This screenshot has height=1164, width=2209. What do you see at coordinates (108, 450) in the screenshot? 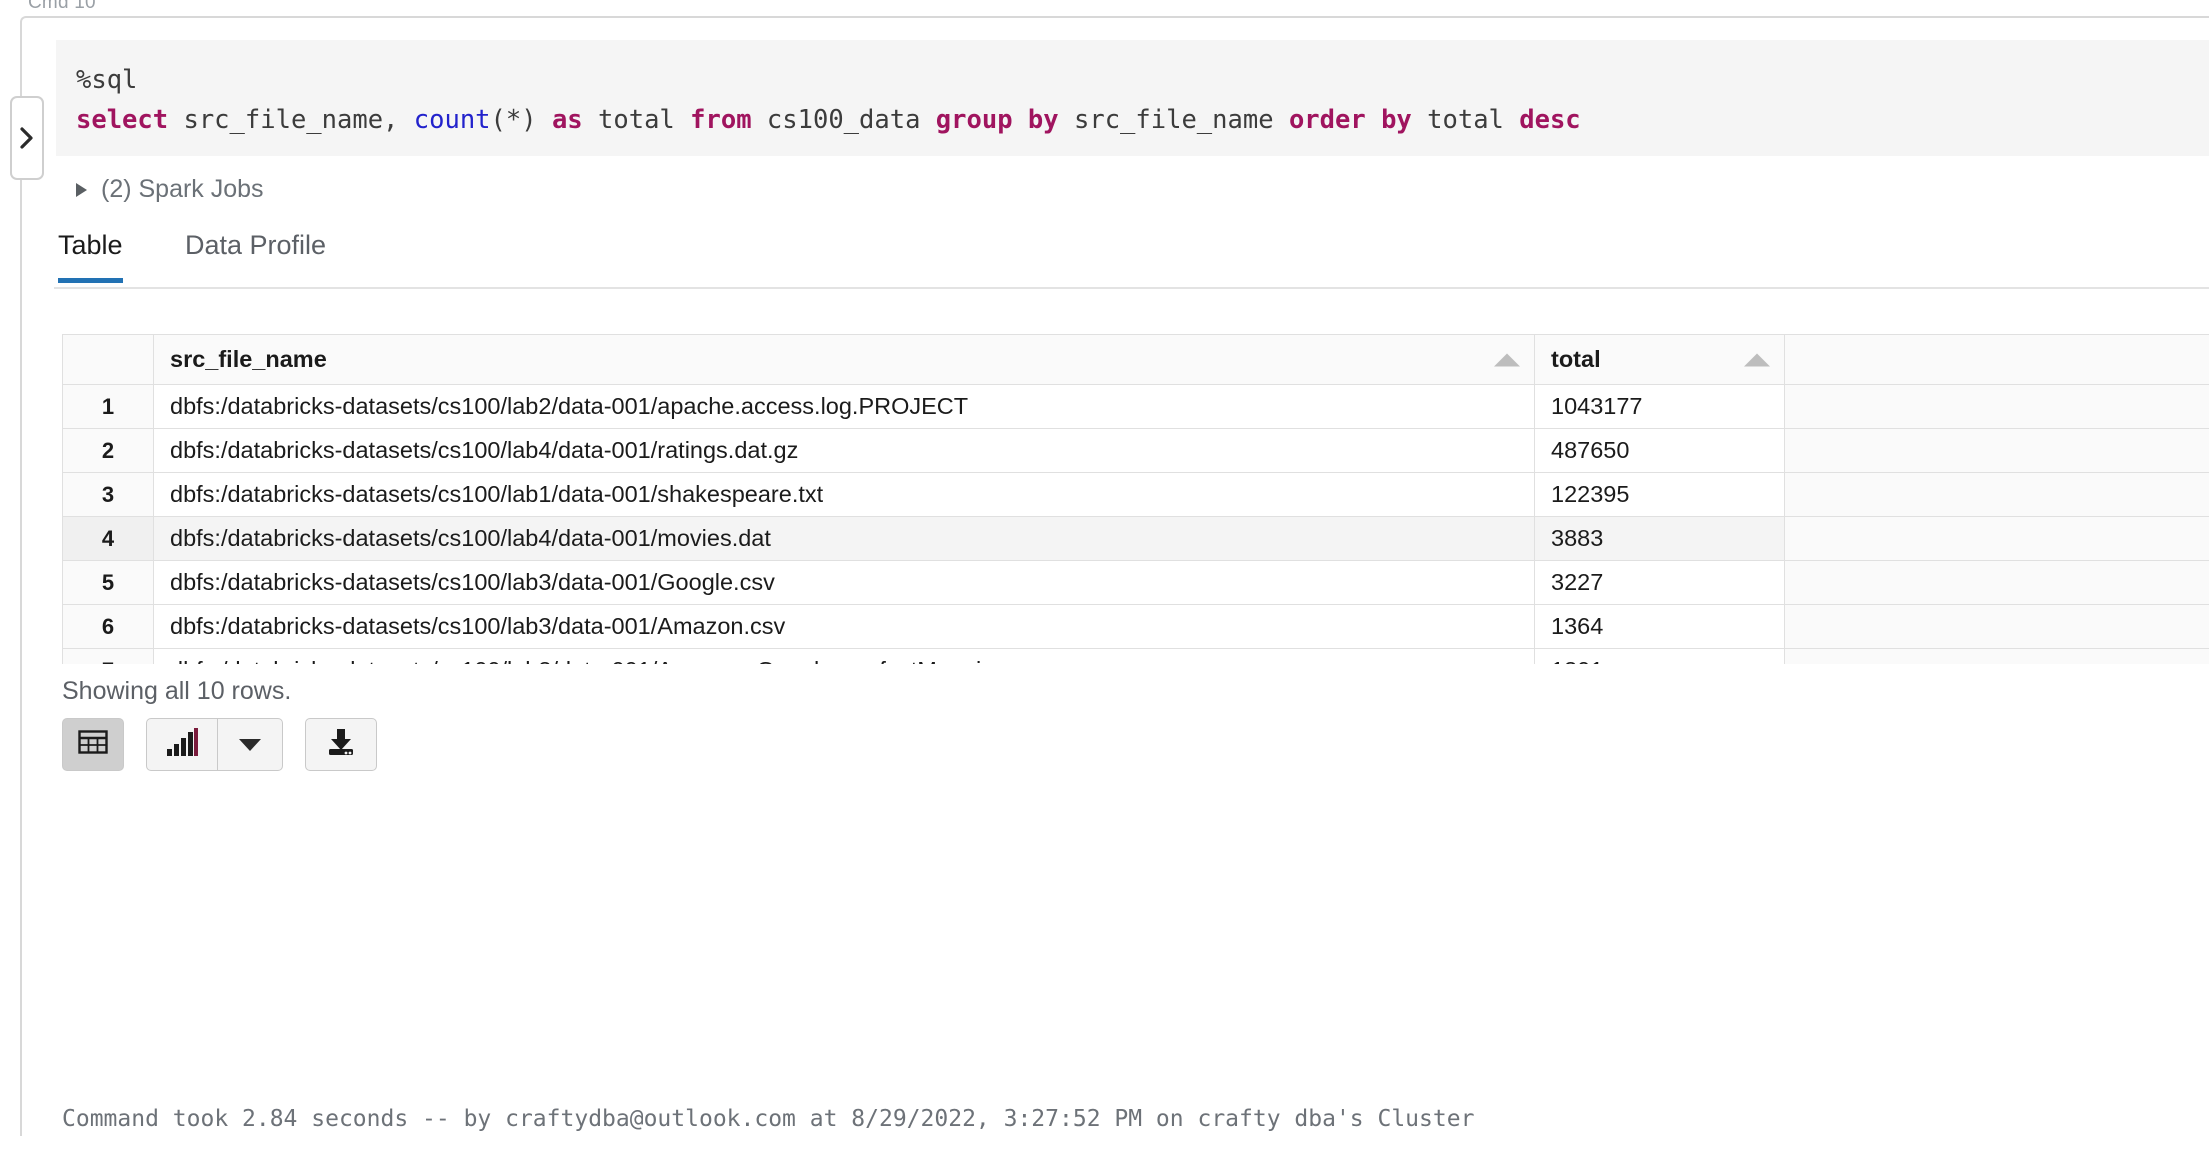
I see `row-index-cell: 2` at bounding box center [108, 450].